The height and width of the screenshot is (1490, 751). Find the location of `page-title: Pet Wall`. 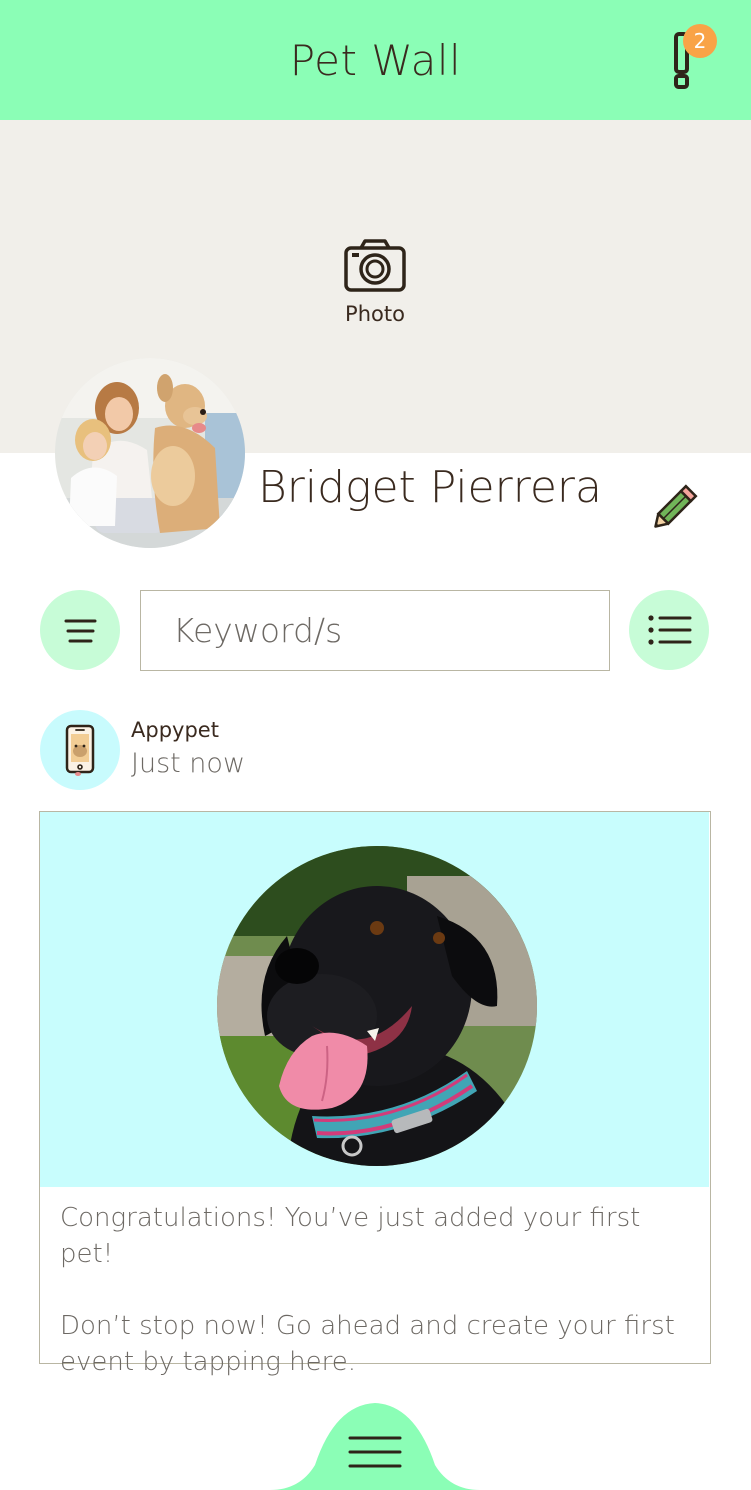

page-title: Pet Wall is located at coordinates (375, 60).